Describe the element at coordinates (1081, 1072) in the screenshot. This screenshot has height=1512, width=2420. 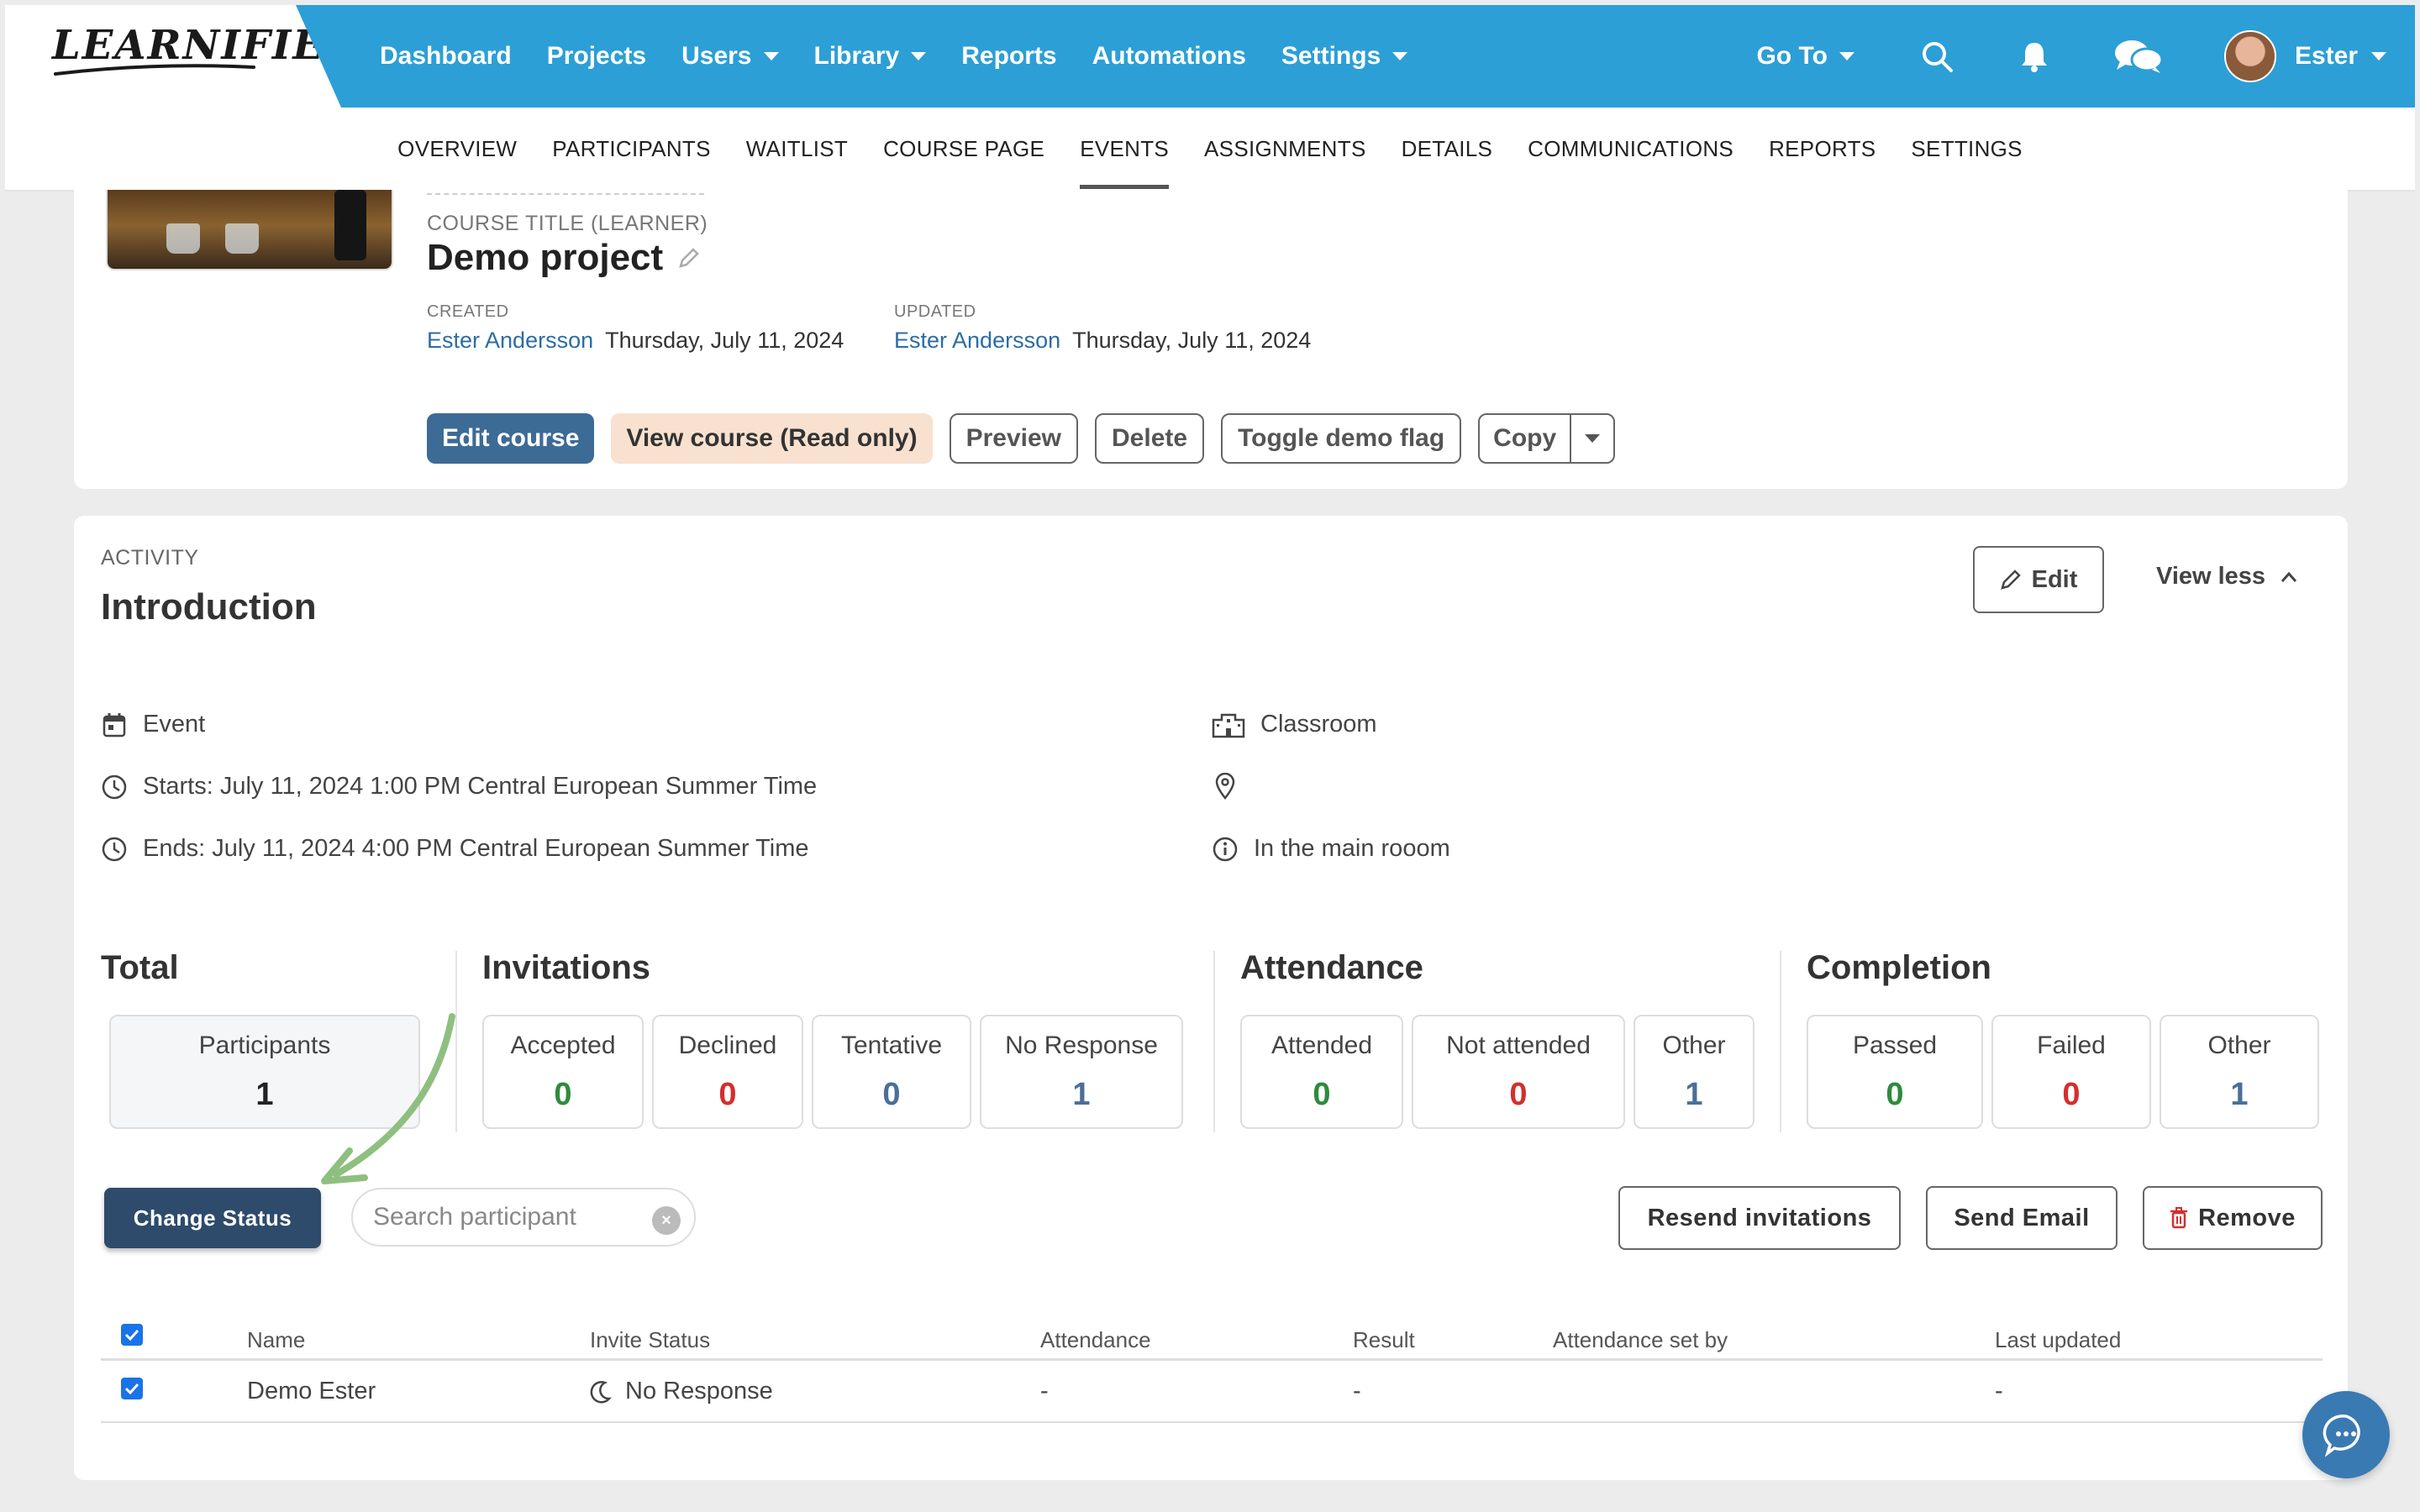
I see `stat-no-response: No Response 1` at that location.